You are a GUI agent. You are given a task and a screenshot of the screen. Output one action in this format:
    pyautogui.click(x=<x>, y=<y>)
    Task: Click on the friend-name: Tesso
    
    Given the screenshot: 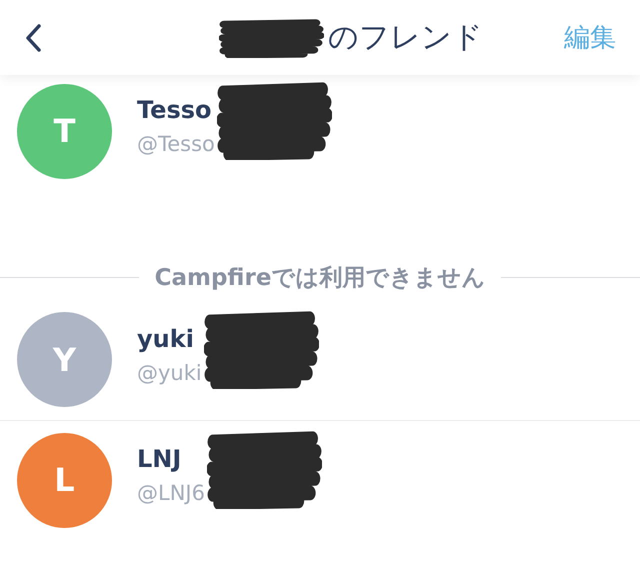 What is the action you would take?
    pyautogui.click(x=175, y=110)
    